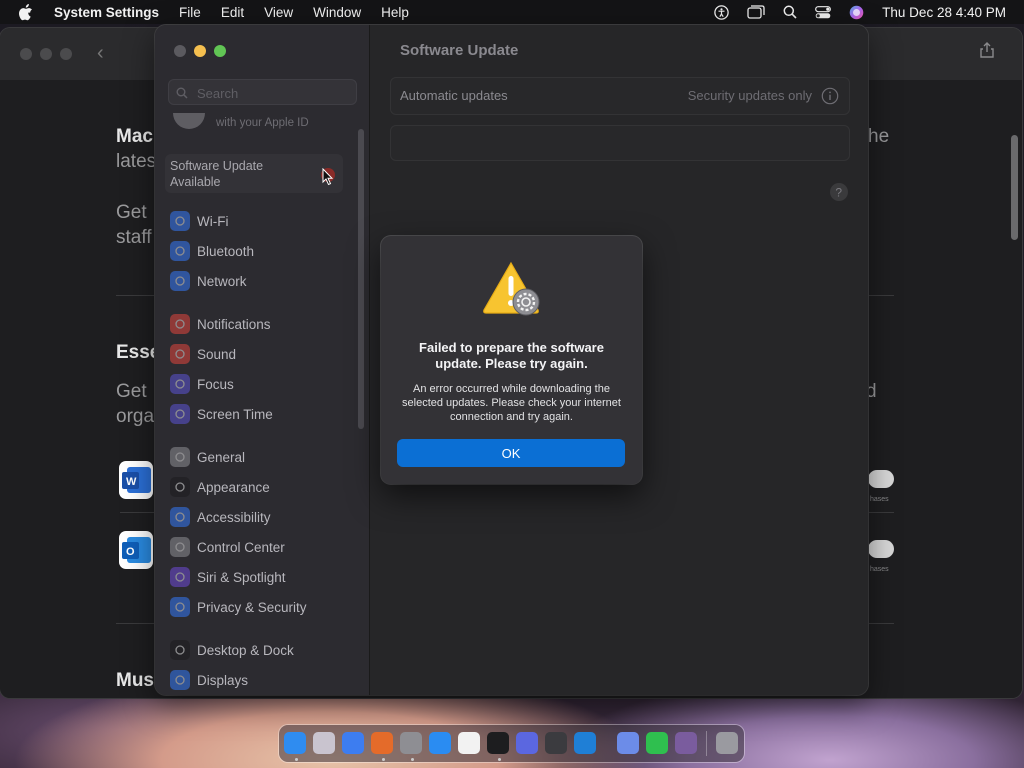 This screenshot has height=768, width=1024. What do you see at coordinates (620, 143) in the screenshot?
I see `update-status-row` at bounding box center [620, 143].